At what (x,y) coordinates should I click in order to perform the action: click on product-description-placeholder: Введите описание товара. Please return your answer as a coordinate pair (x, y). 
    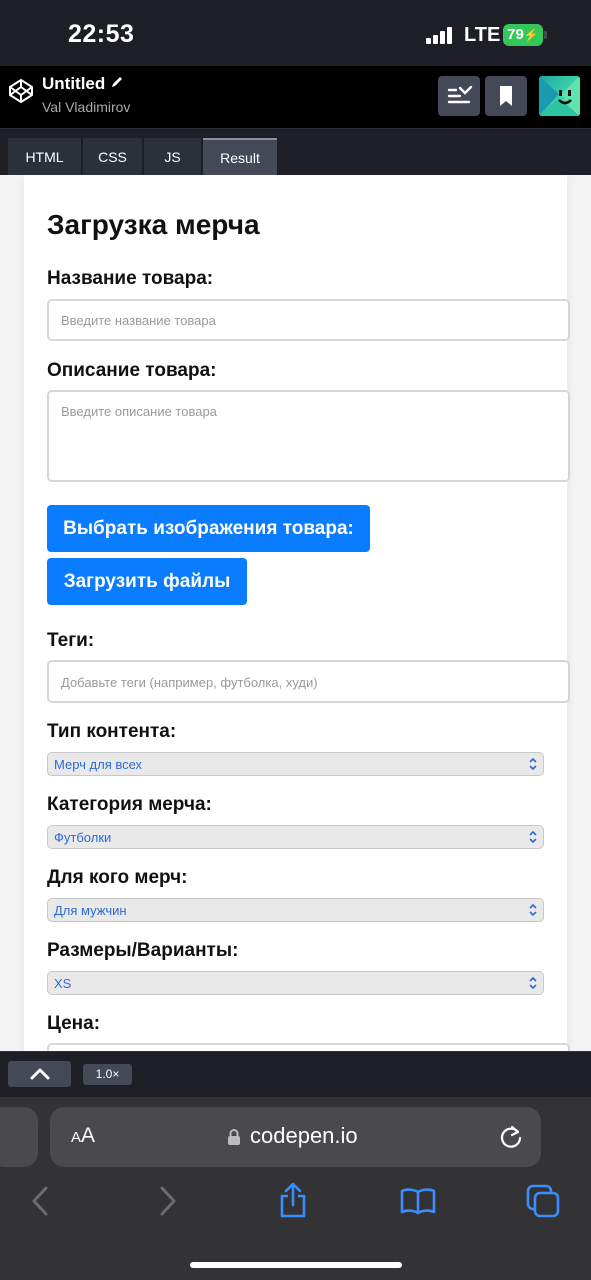
    Looking at the image, I should click on (139, 411).